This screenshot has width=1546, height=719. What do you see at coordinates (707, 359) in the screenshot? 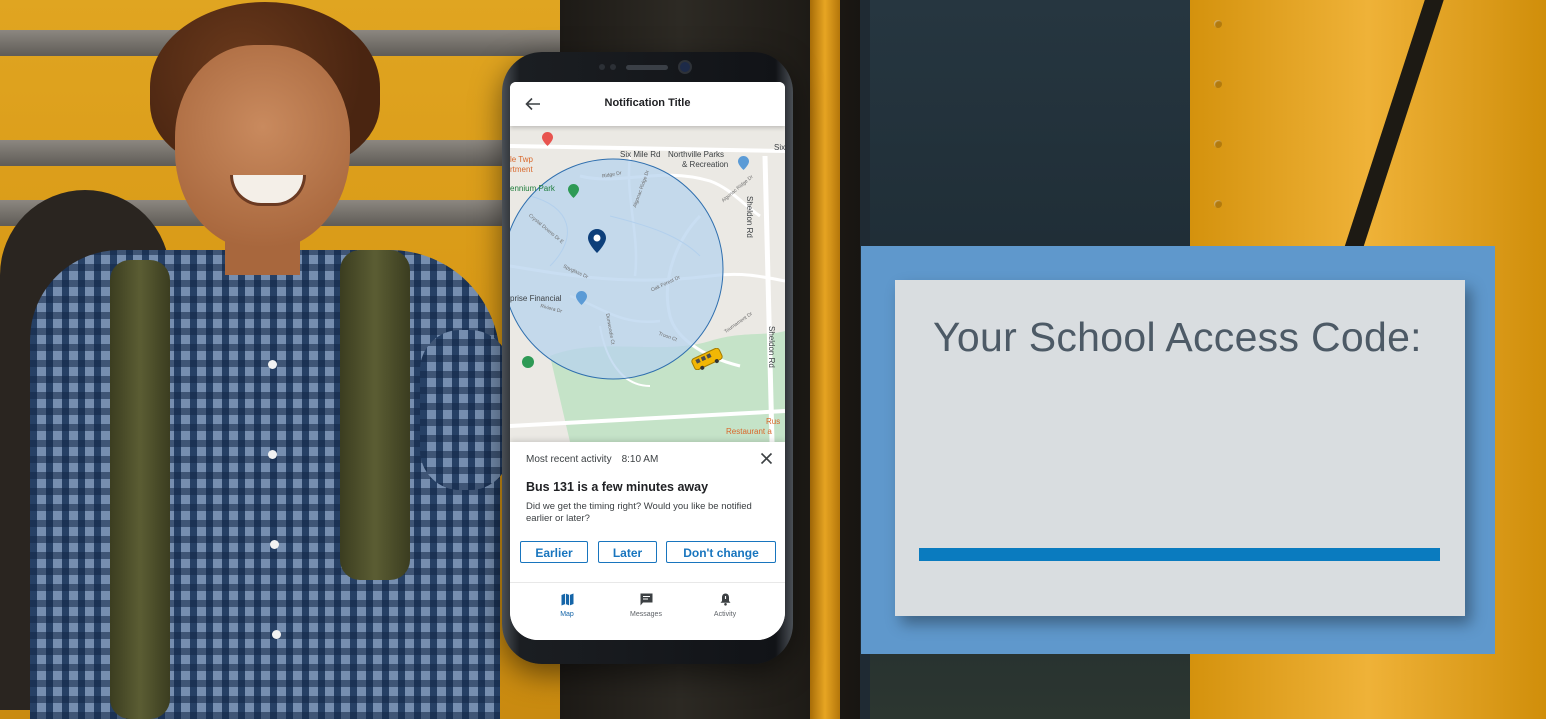
I see `school-bus-icon` at bounding box center [707, 359].